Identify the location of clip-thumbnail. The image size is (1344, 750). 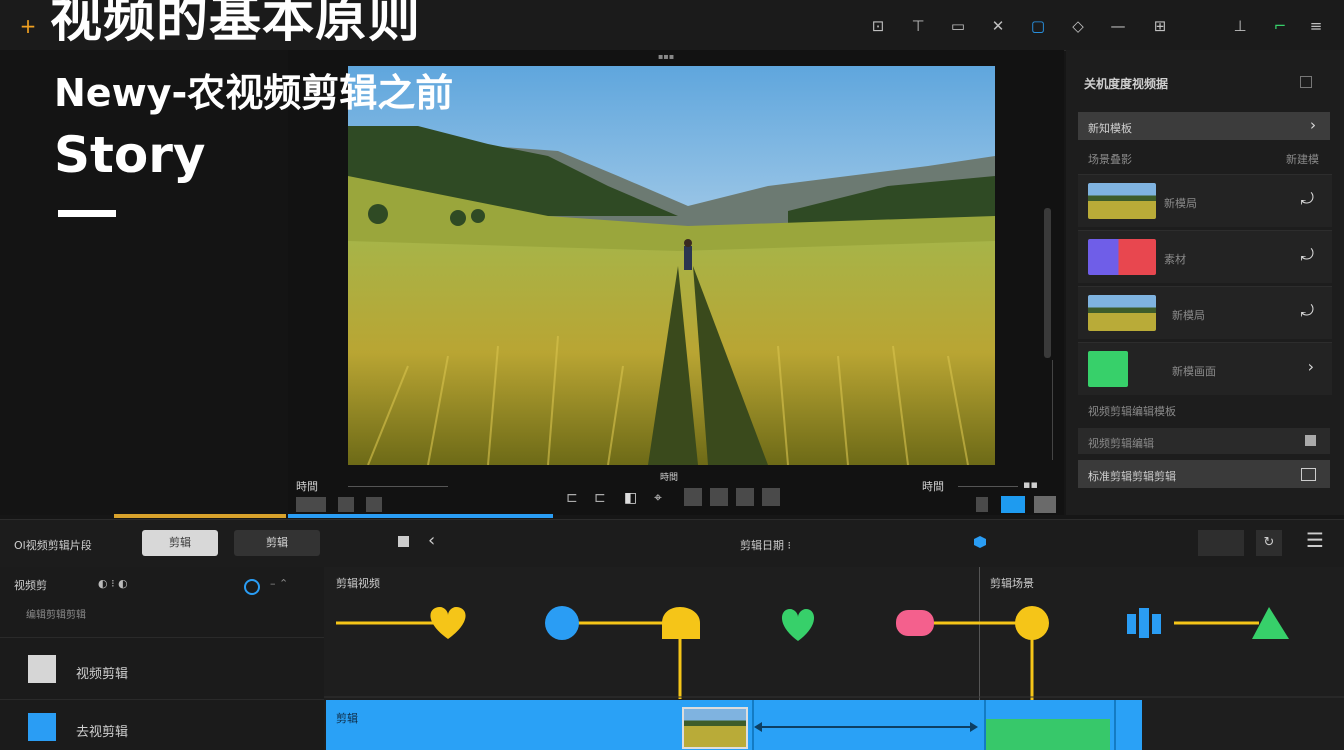
(715, 728).